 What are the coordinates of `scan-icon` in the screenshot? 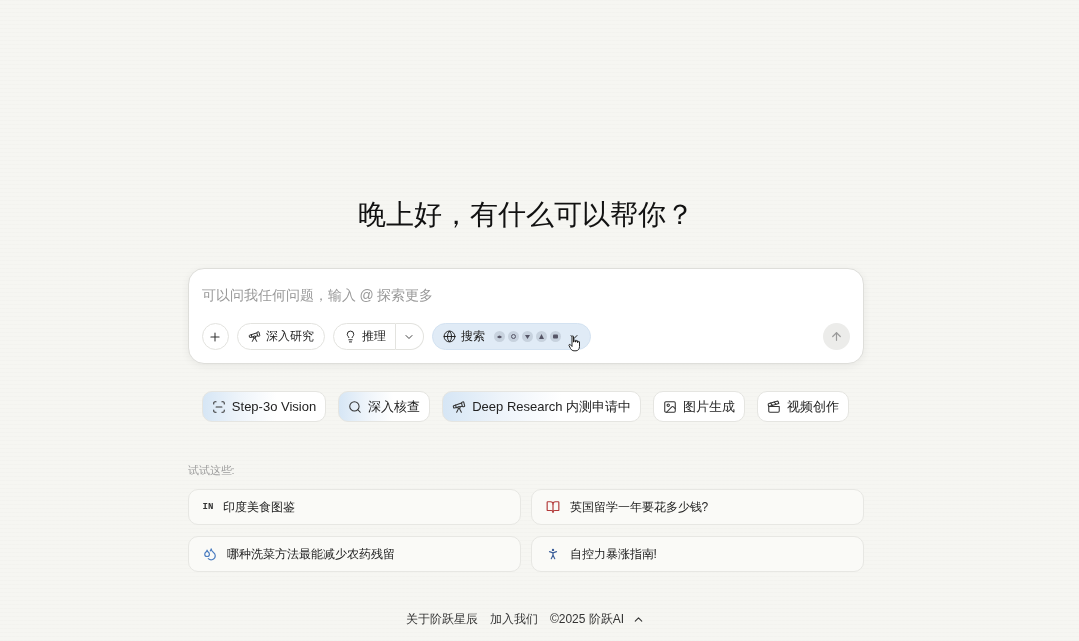 It's located at (218, 406).